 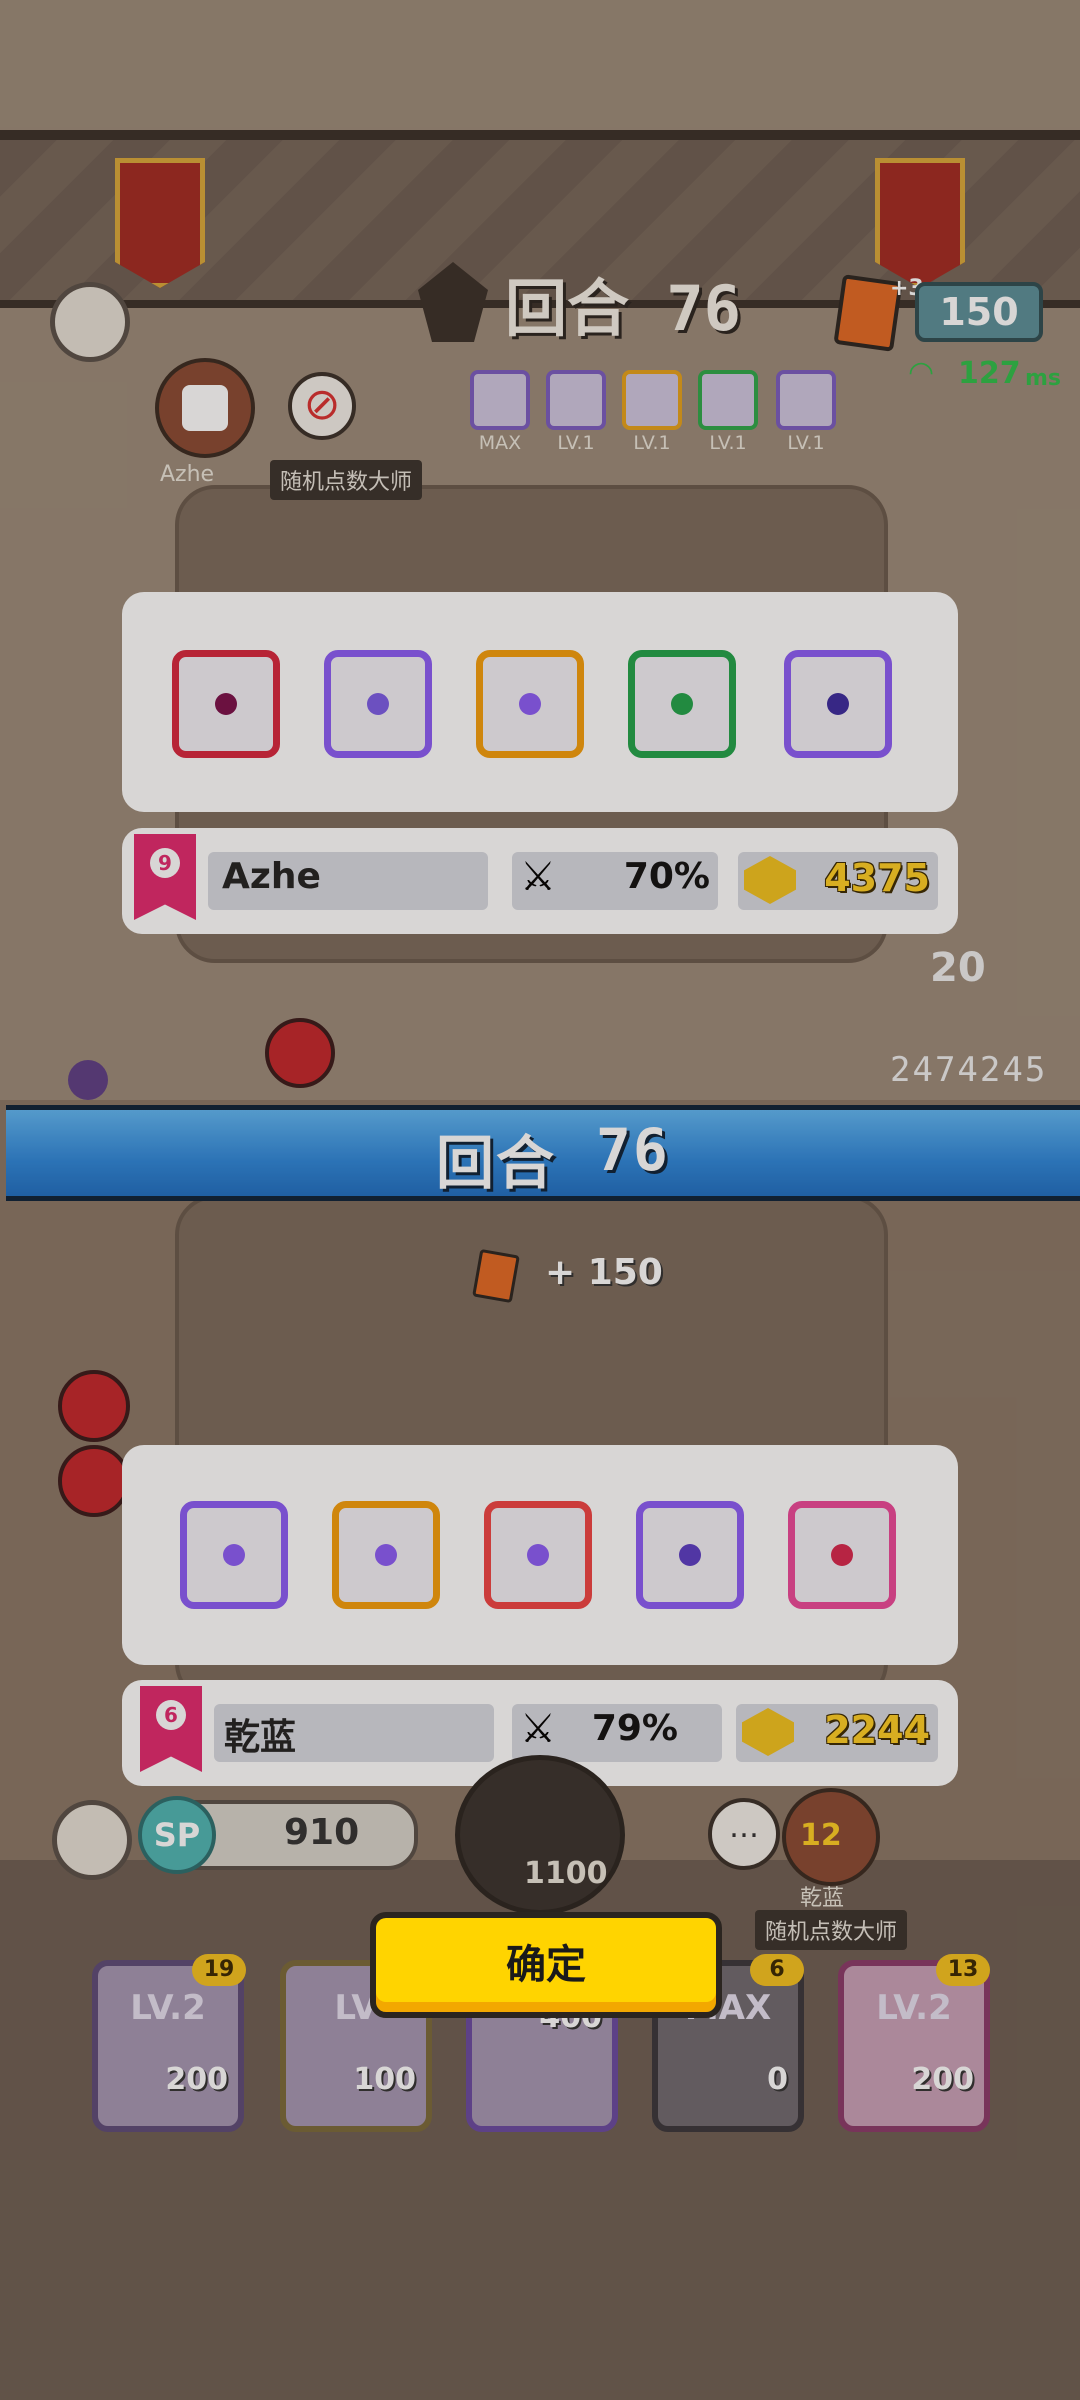 What do you see at coordinates (666, 876) in the screenshot?
I see `win-rate: 70%` at bounding box center [666, 876].